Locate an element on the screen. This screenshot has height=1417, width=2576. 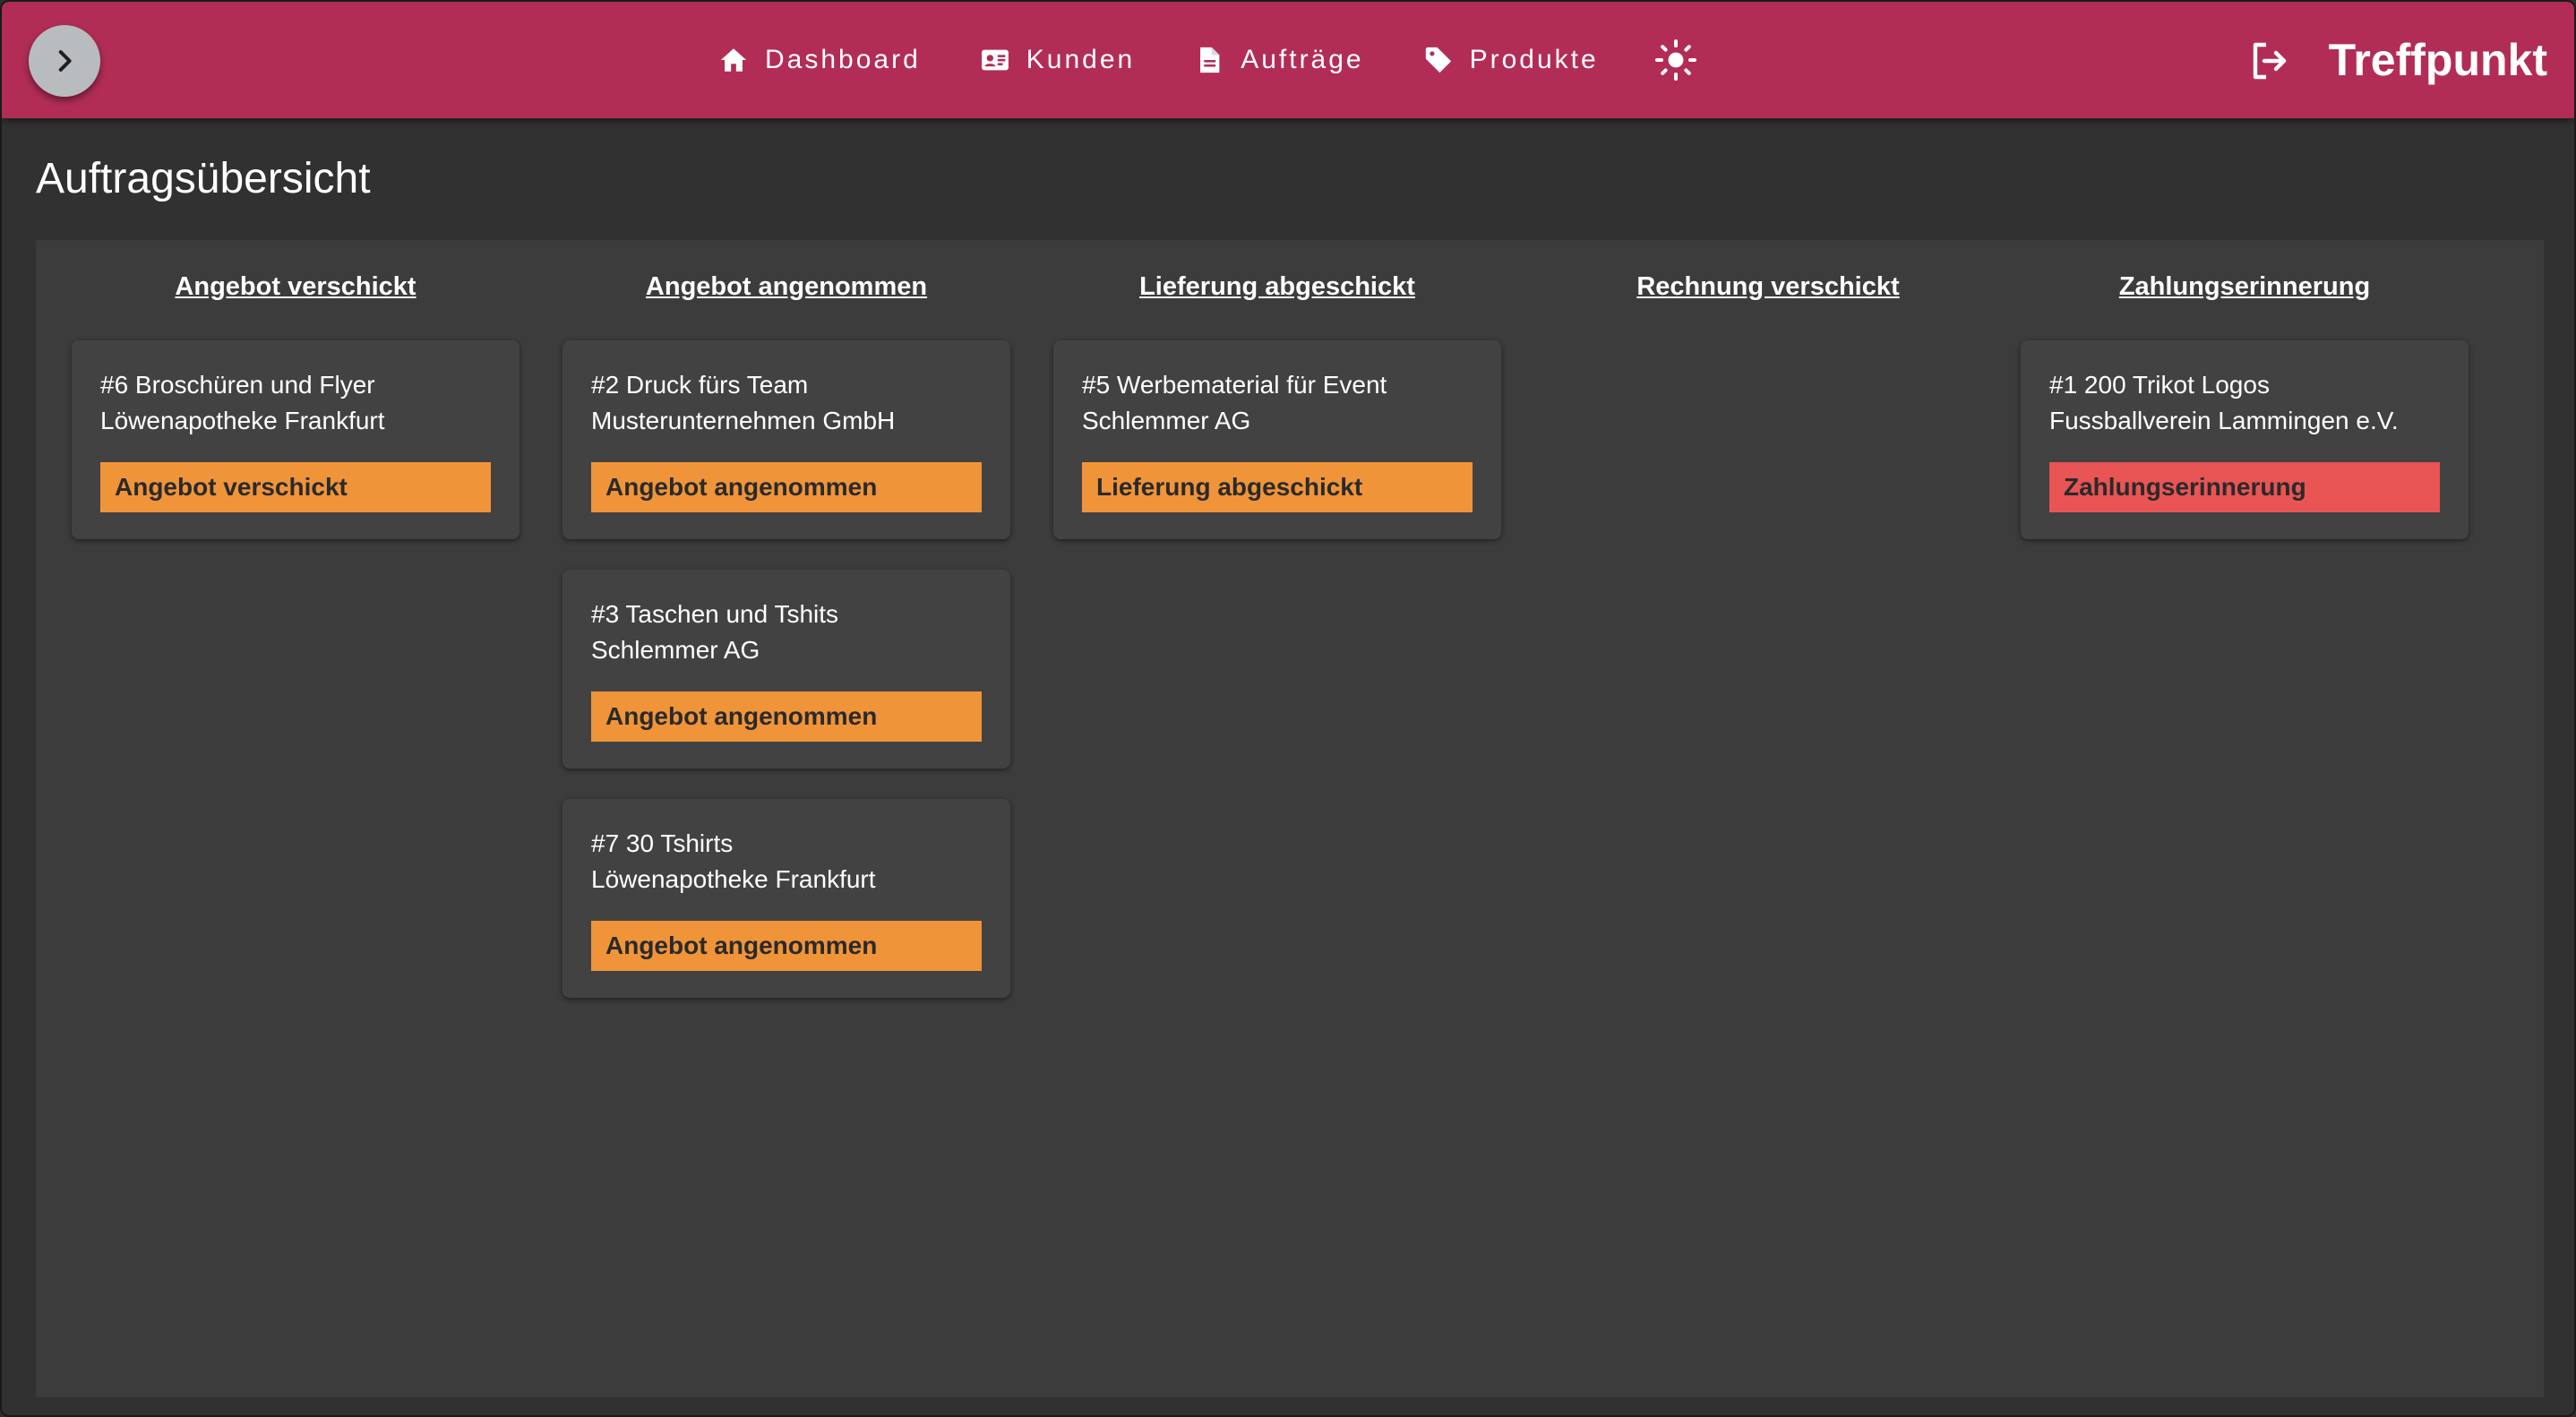
contact-card-icon is located at coordinates (995, 60).